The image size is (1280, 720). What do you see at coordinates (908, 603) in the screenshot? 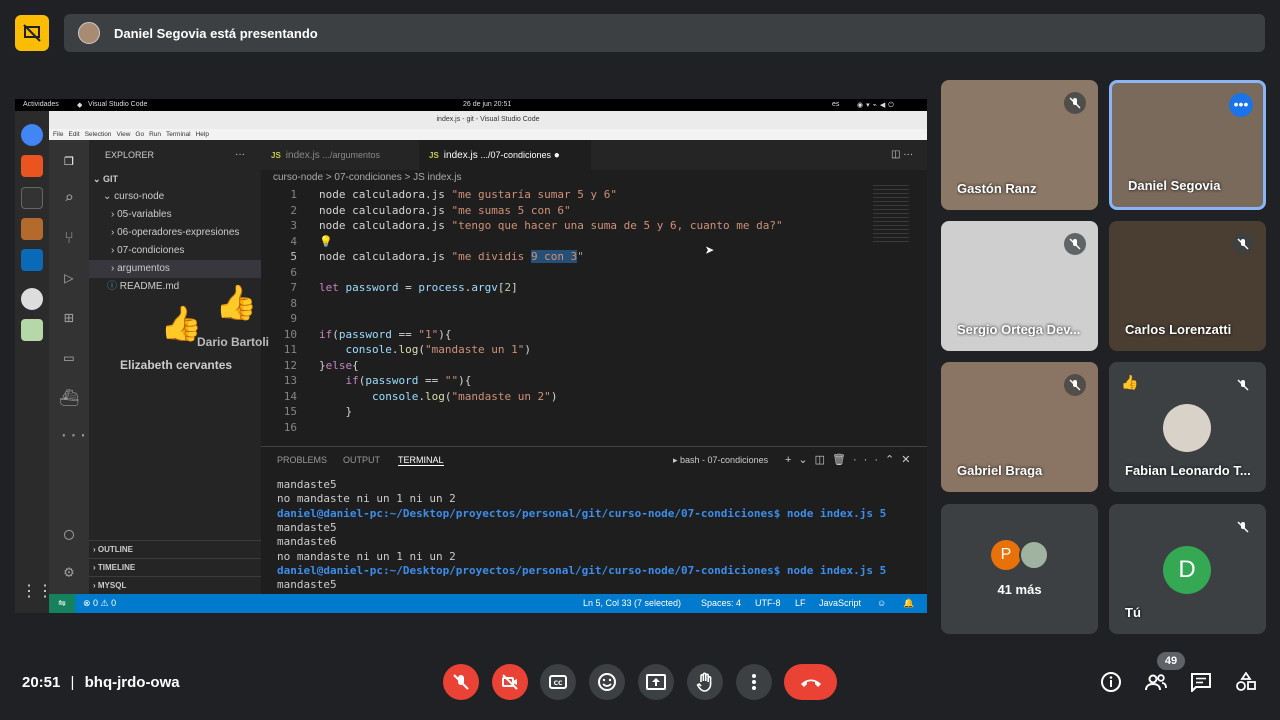
I see `bell-icon: 🔔` at bounding box center [908, 603].